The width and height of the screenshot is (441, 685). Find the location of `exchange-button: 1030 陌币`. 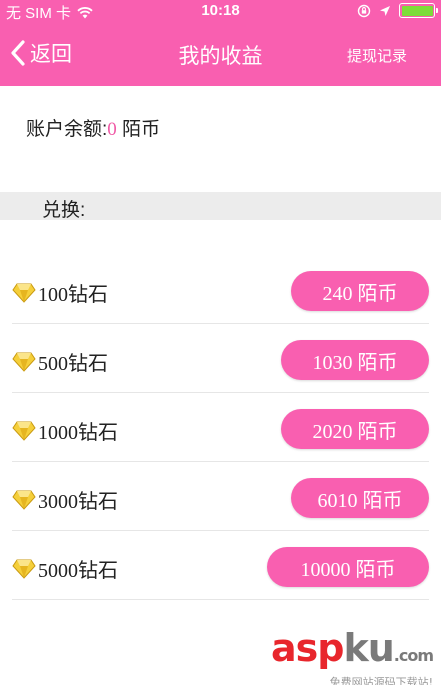

exchange-button: 1030 陌币 is located at coordinates (355, 360).